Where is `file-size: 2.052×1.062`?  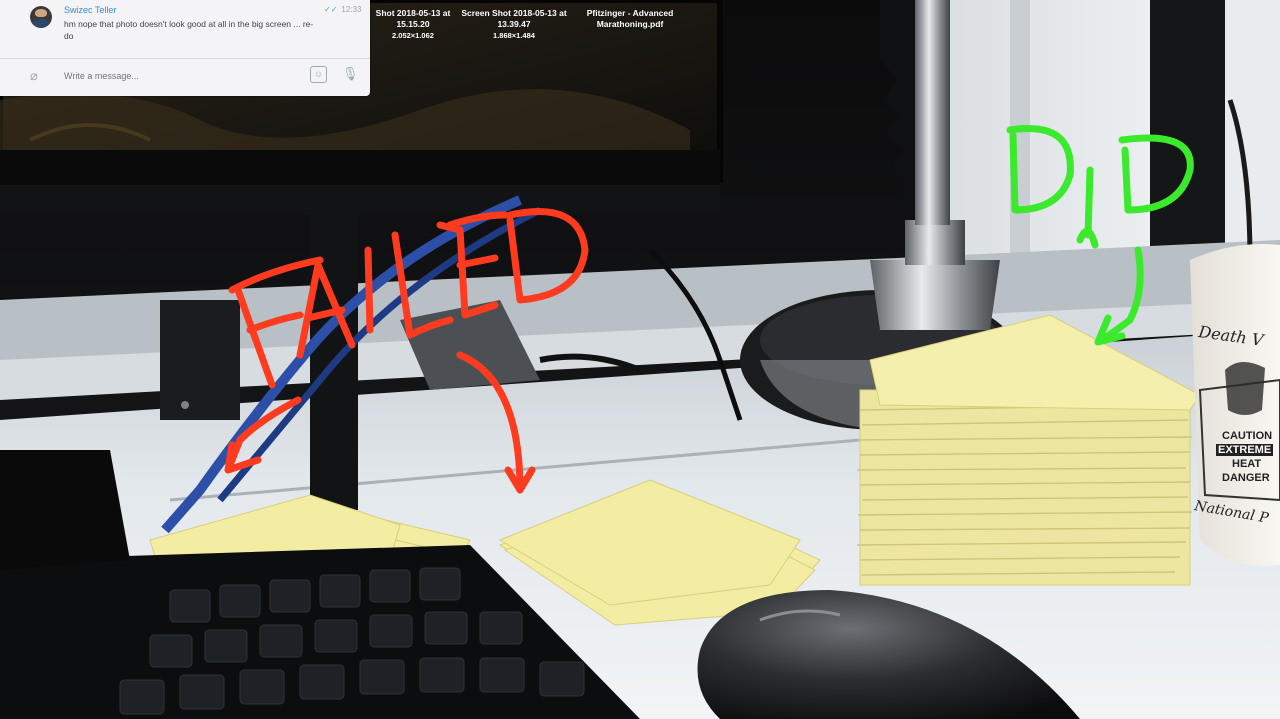 file-size: 2.052×1.062 is located at coordinates (413, 35).